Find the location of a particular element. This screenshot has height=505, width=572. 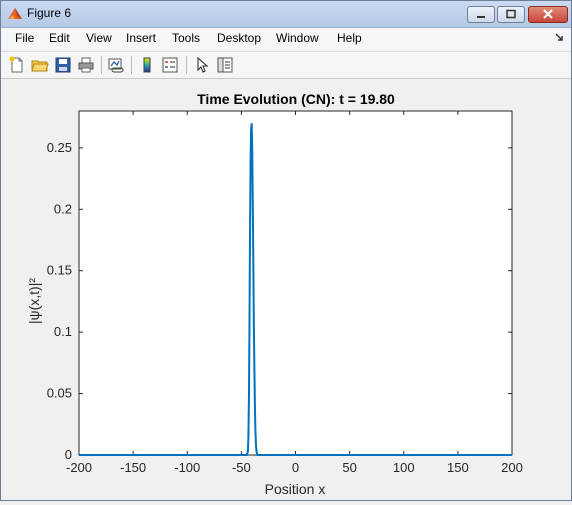

save-icon is located at coordinates (63, 65).